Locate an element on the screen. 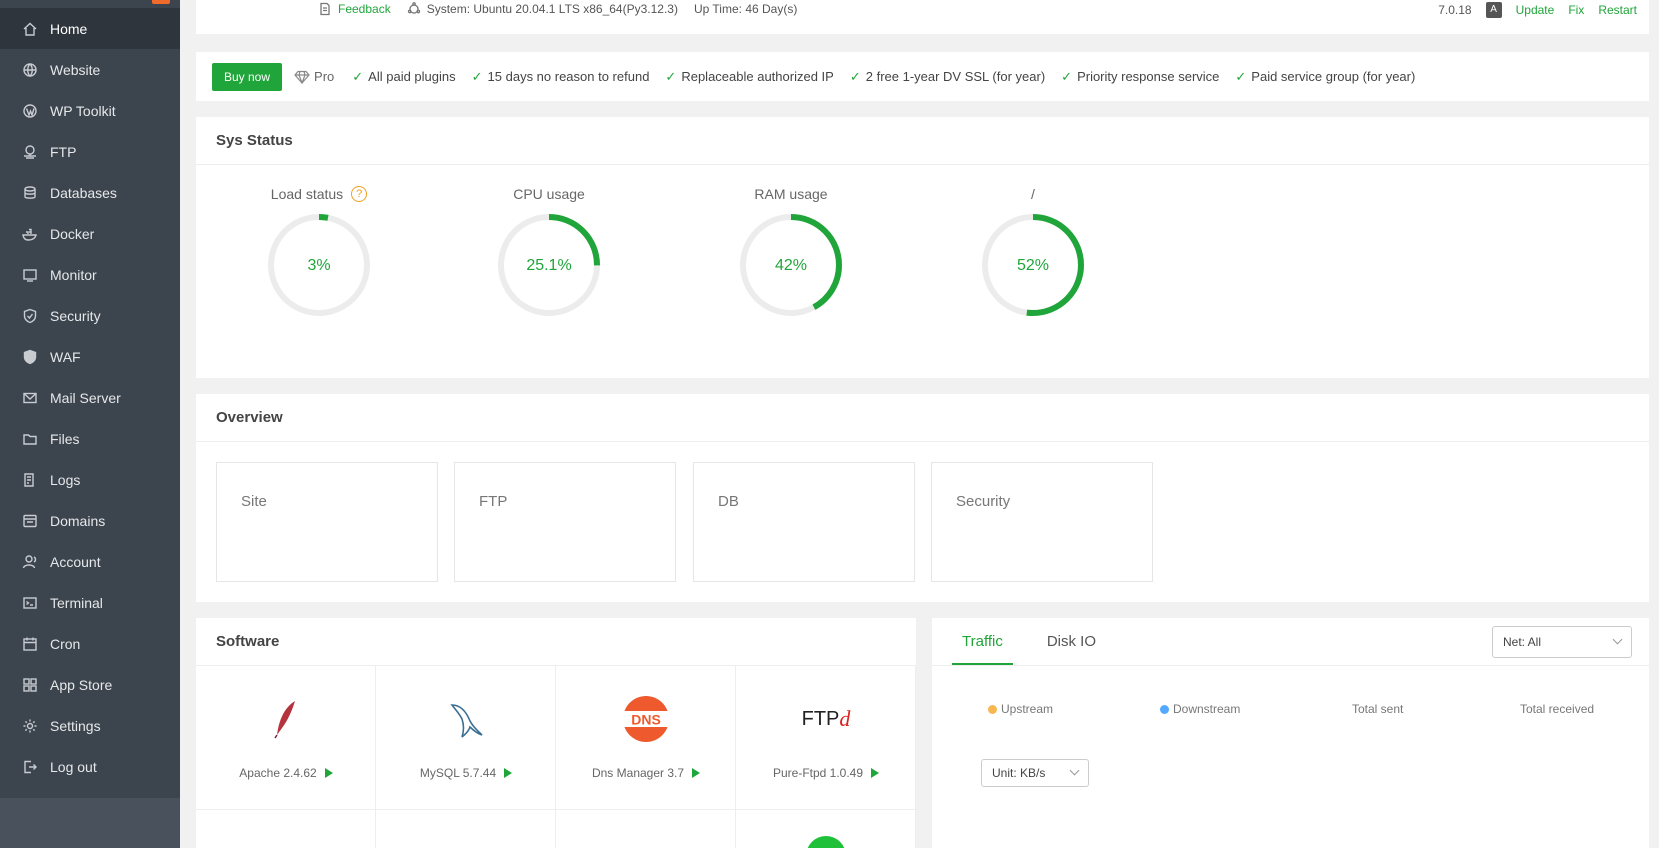 The height and width of the screenshot is (848, 1659). gauge-value: 25.1% is located at coordinates (549, 265).